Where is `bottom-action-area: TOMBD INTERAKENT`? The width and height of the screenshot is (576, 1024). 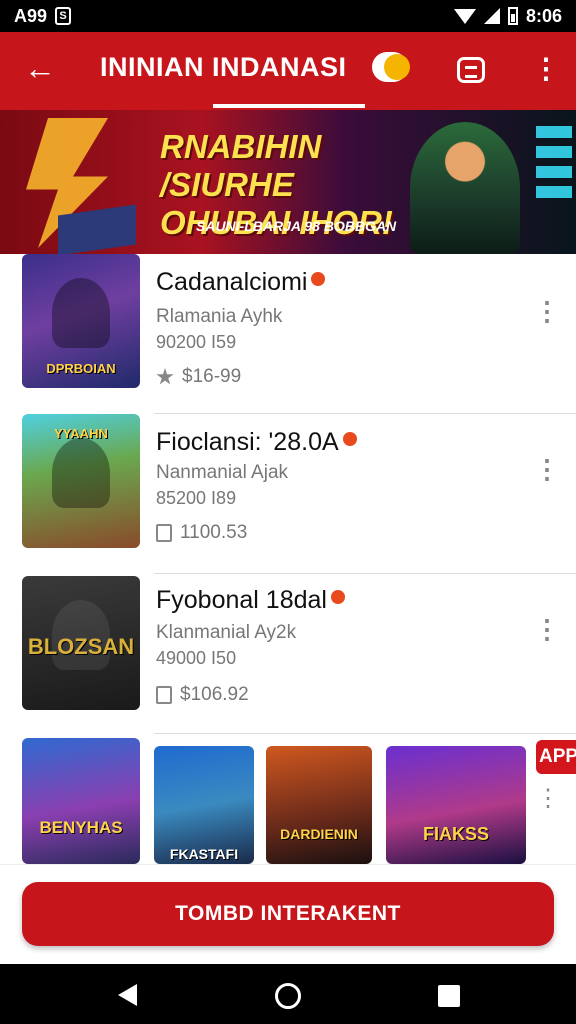
bottom-action-area: TOMBD INTERAKENT is located at coordinates (288, 914).